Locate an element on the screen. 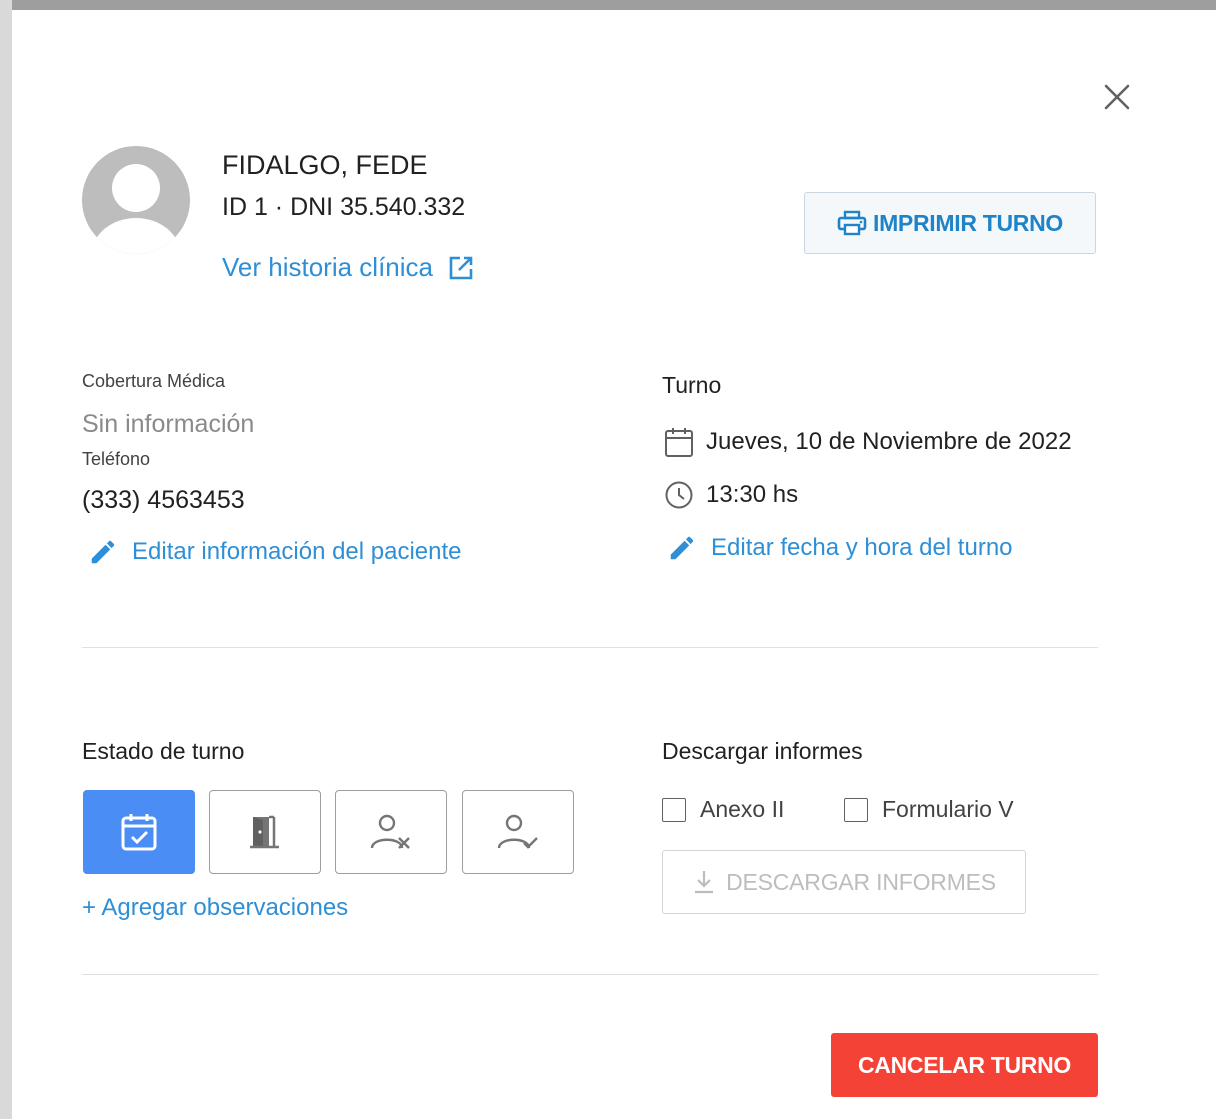 This screenshot has width=1216, height=1119. appointment-date-row: Jueves, 10 de Noviembre de 2022 is located at coordinates (868, 442).